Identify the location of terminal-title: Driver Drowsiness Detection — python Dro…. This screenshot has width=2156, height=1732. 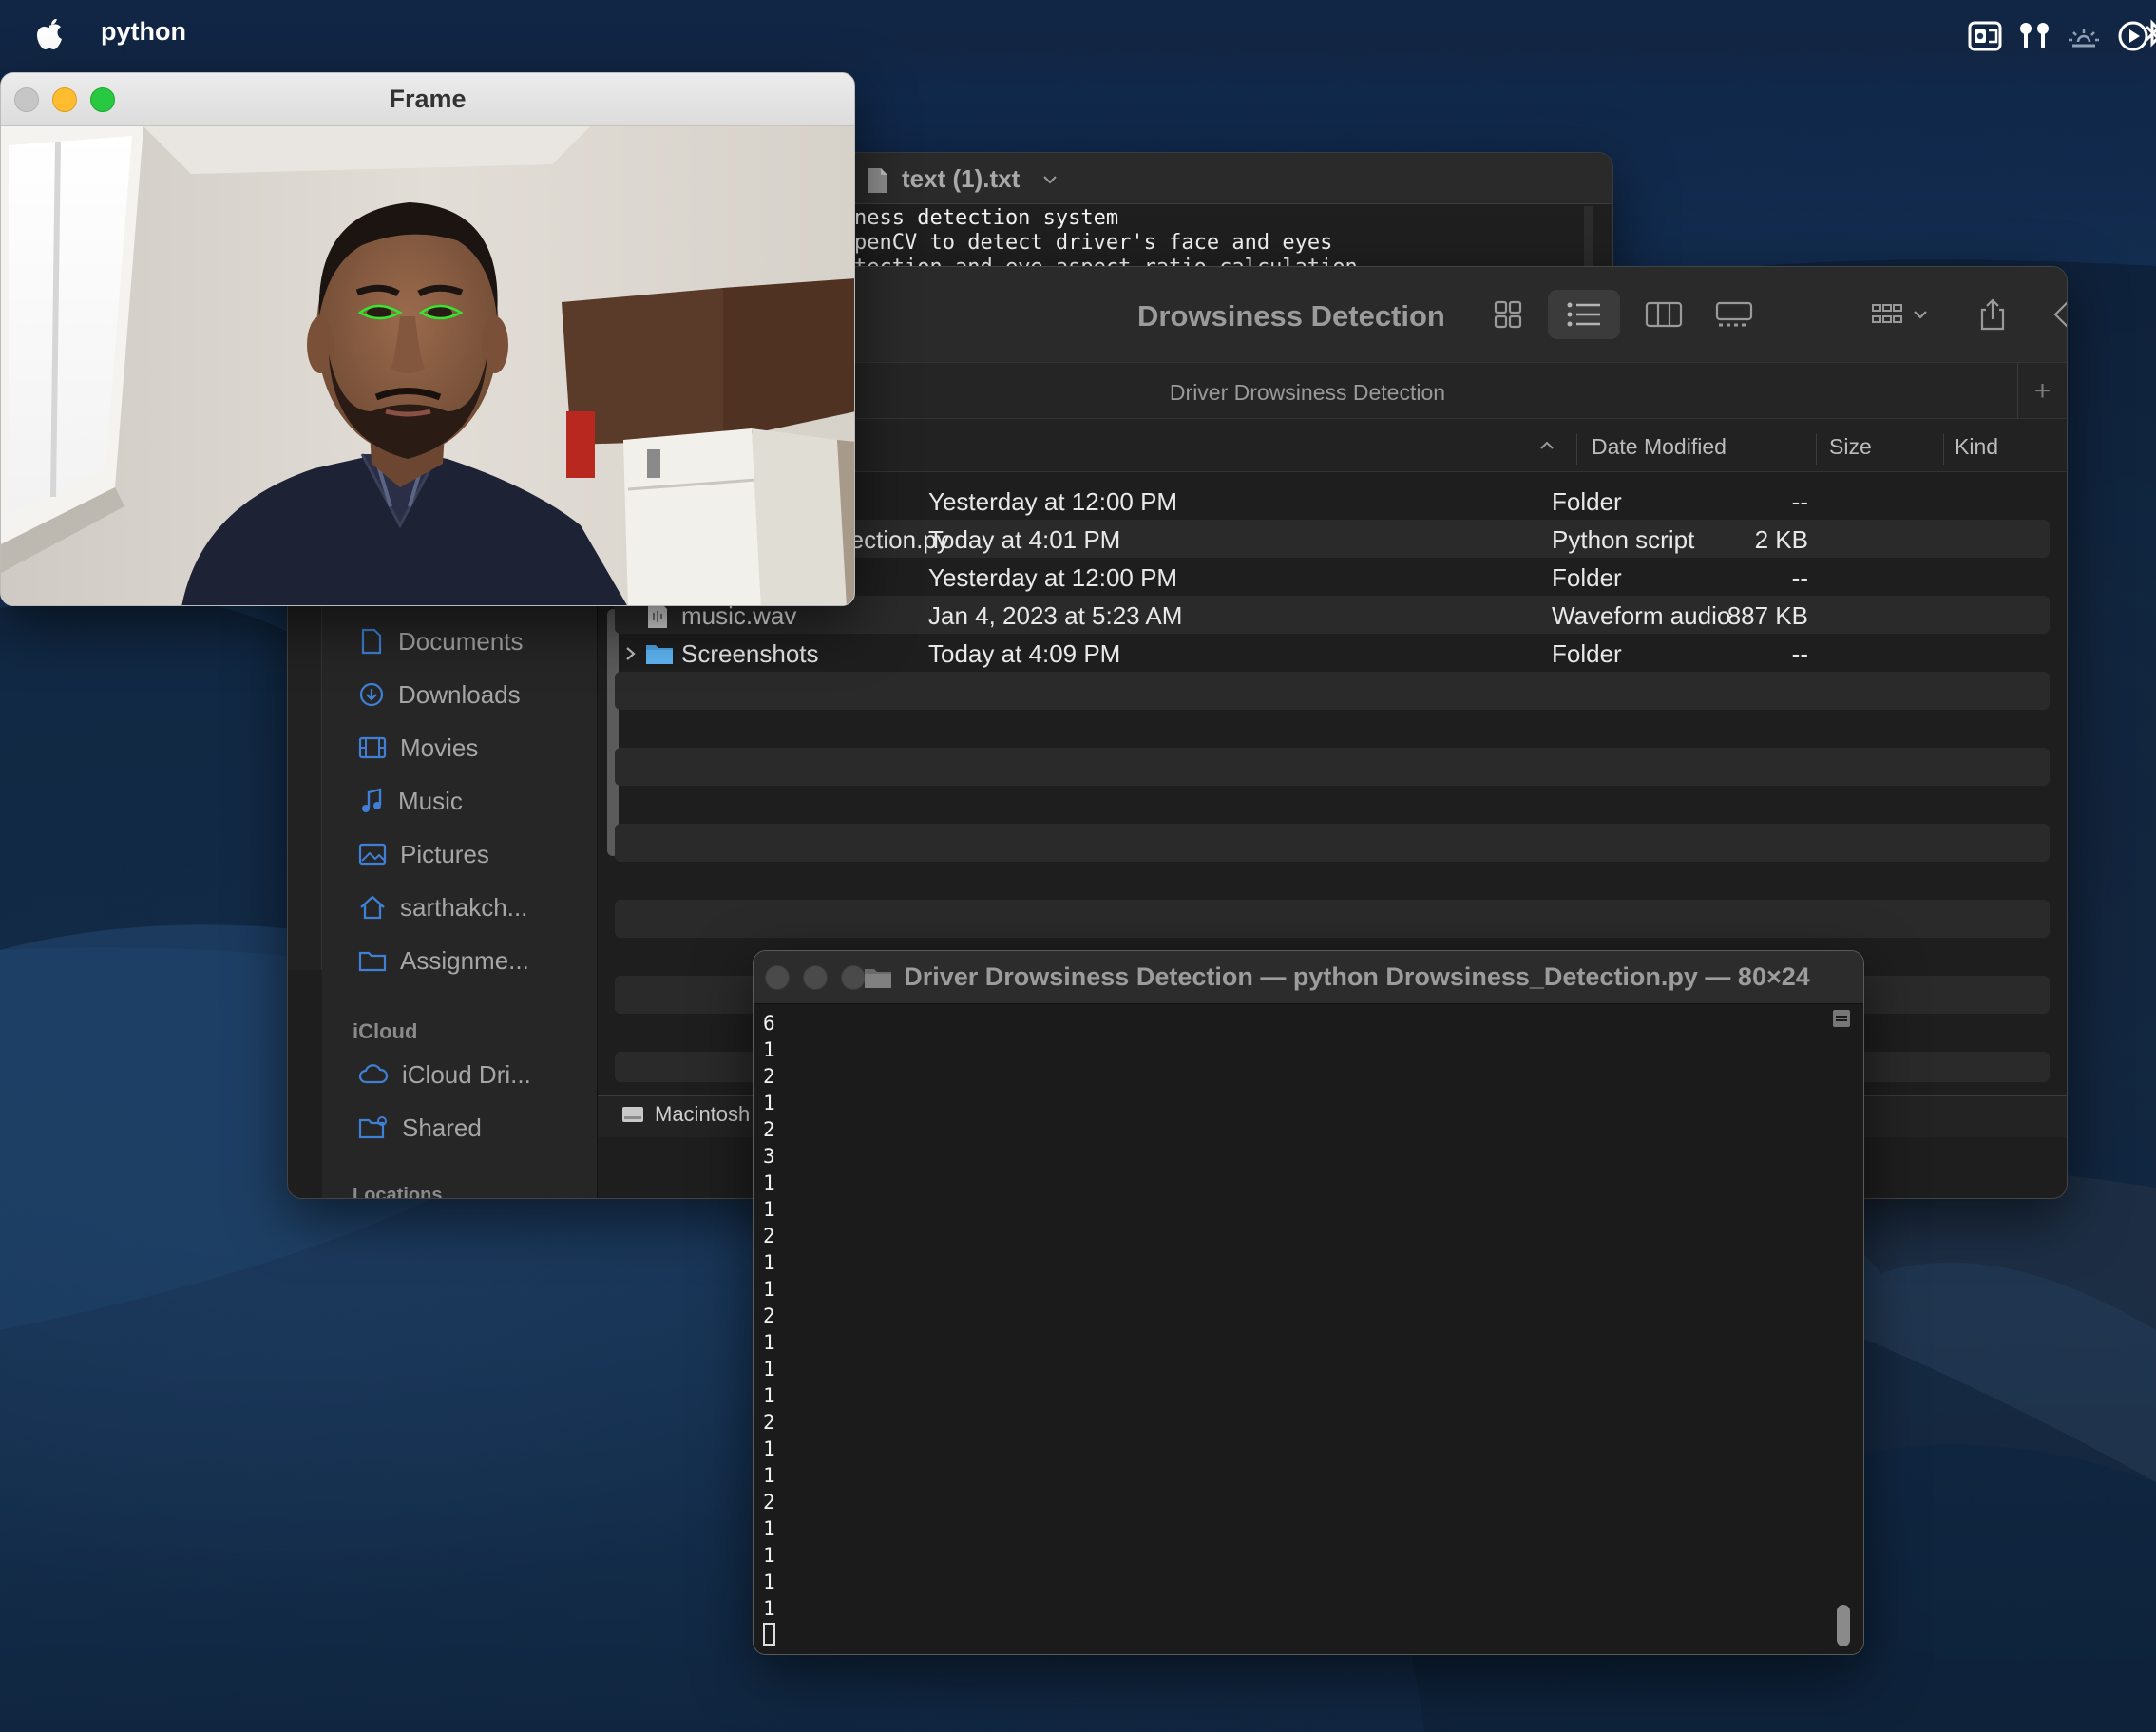
(1357, 977).